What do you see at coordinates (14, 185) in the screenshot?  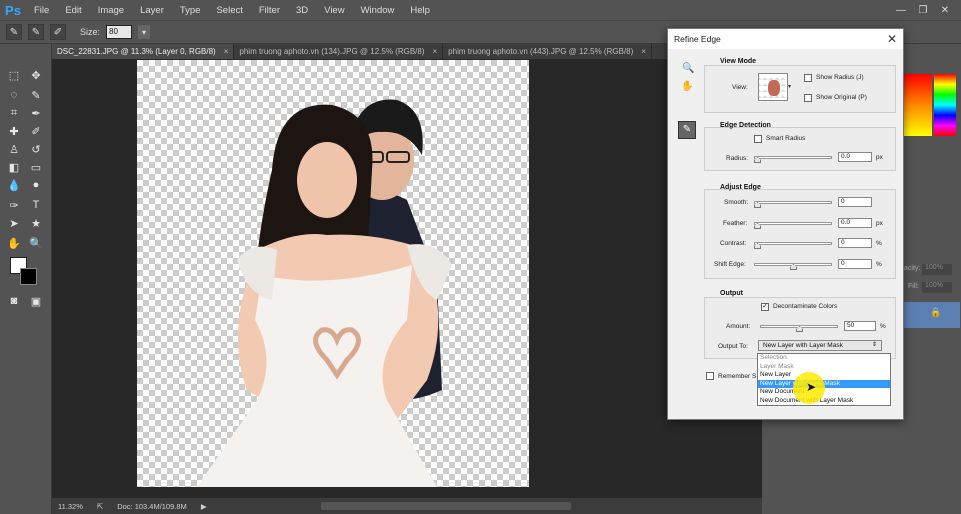 I see `blur-tool-icon: 💧` at bounding box center [14, 185].